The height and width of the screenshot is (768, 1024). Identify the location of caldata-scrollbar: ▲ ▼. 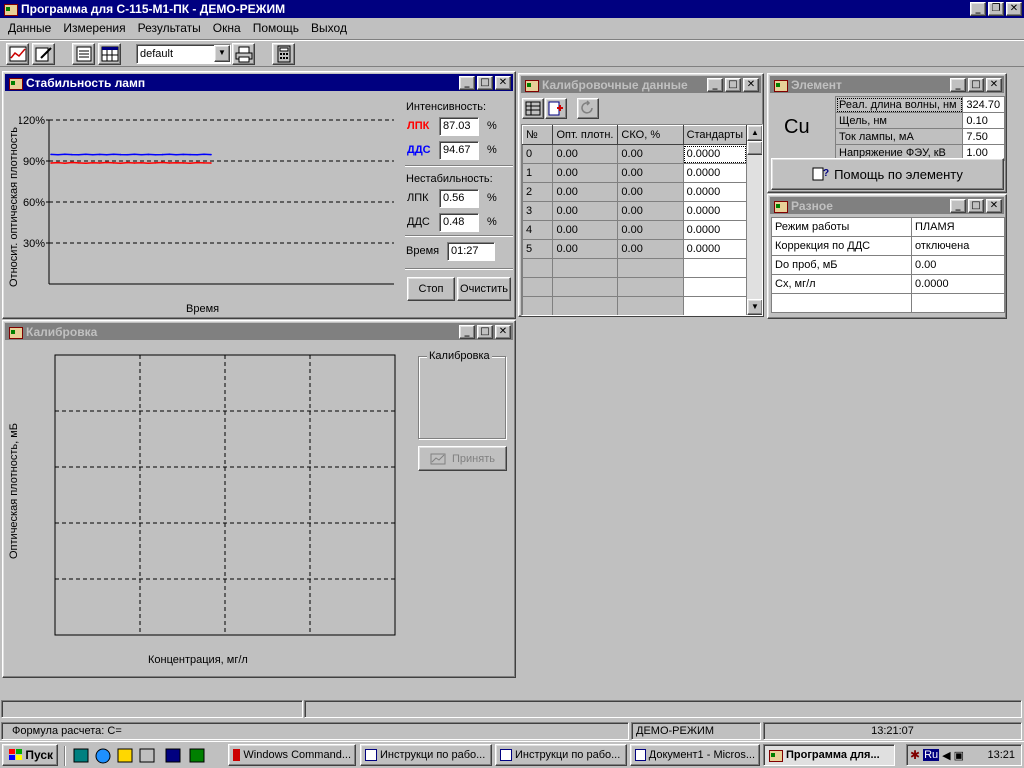
(754, 220).